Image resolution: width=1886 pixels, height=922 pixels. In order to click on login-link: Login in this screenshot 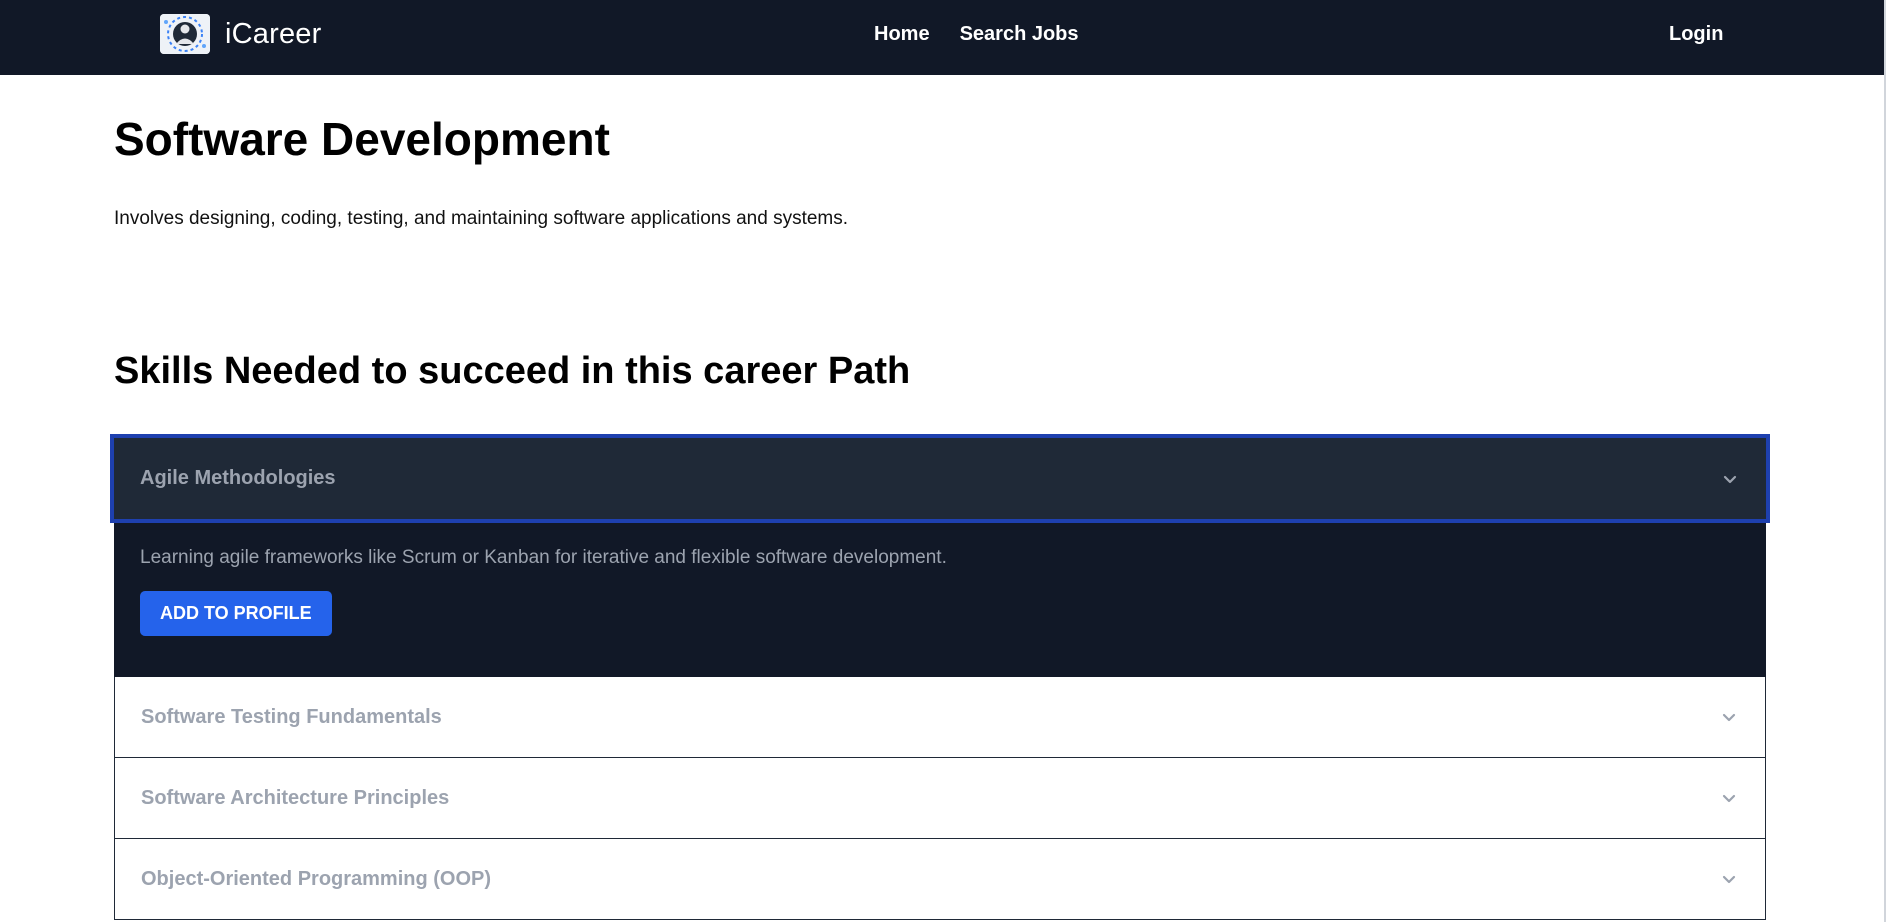, I will do `click(1696, 34)`.